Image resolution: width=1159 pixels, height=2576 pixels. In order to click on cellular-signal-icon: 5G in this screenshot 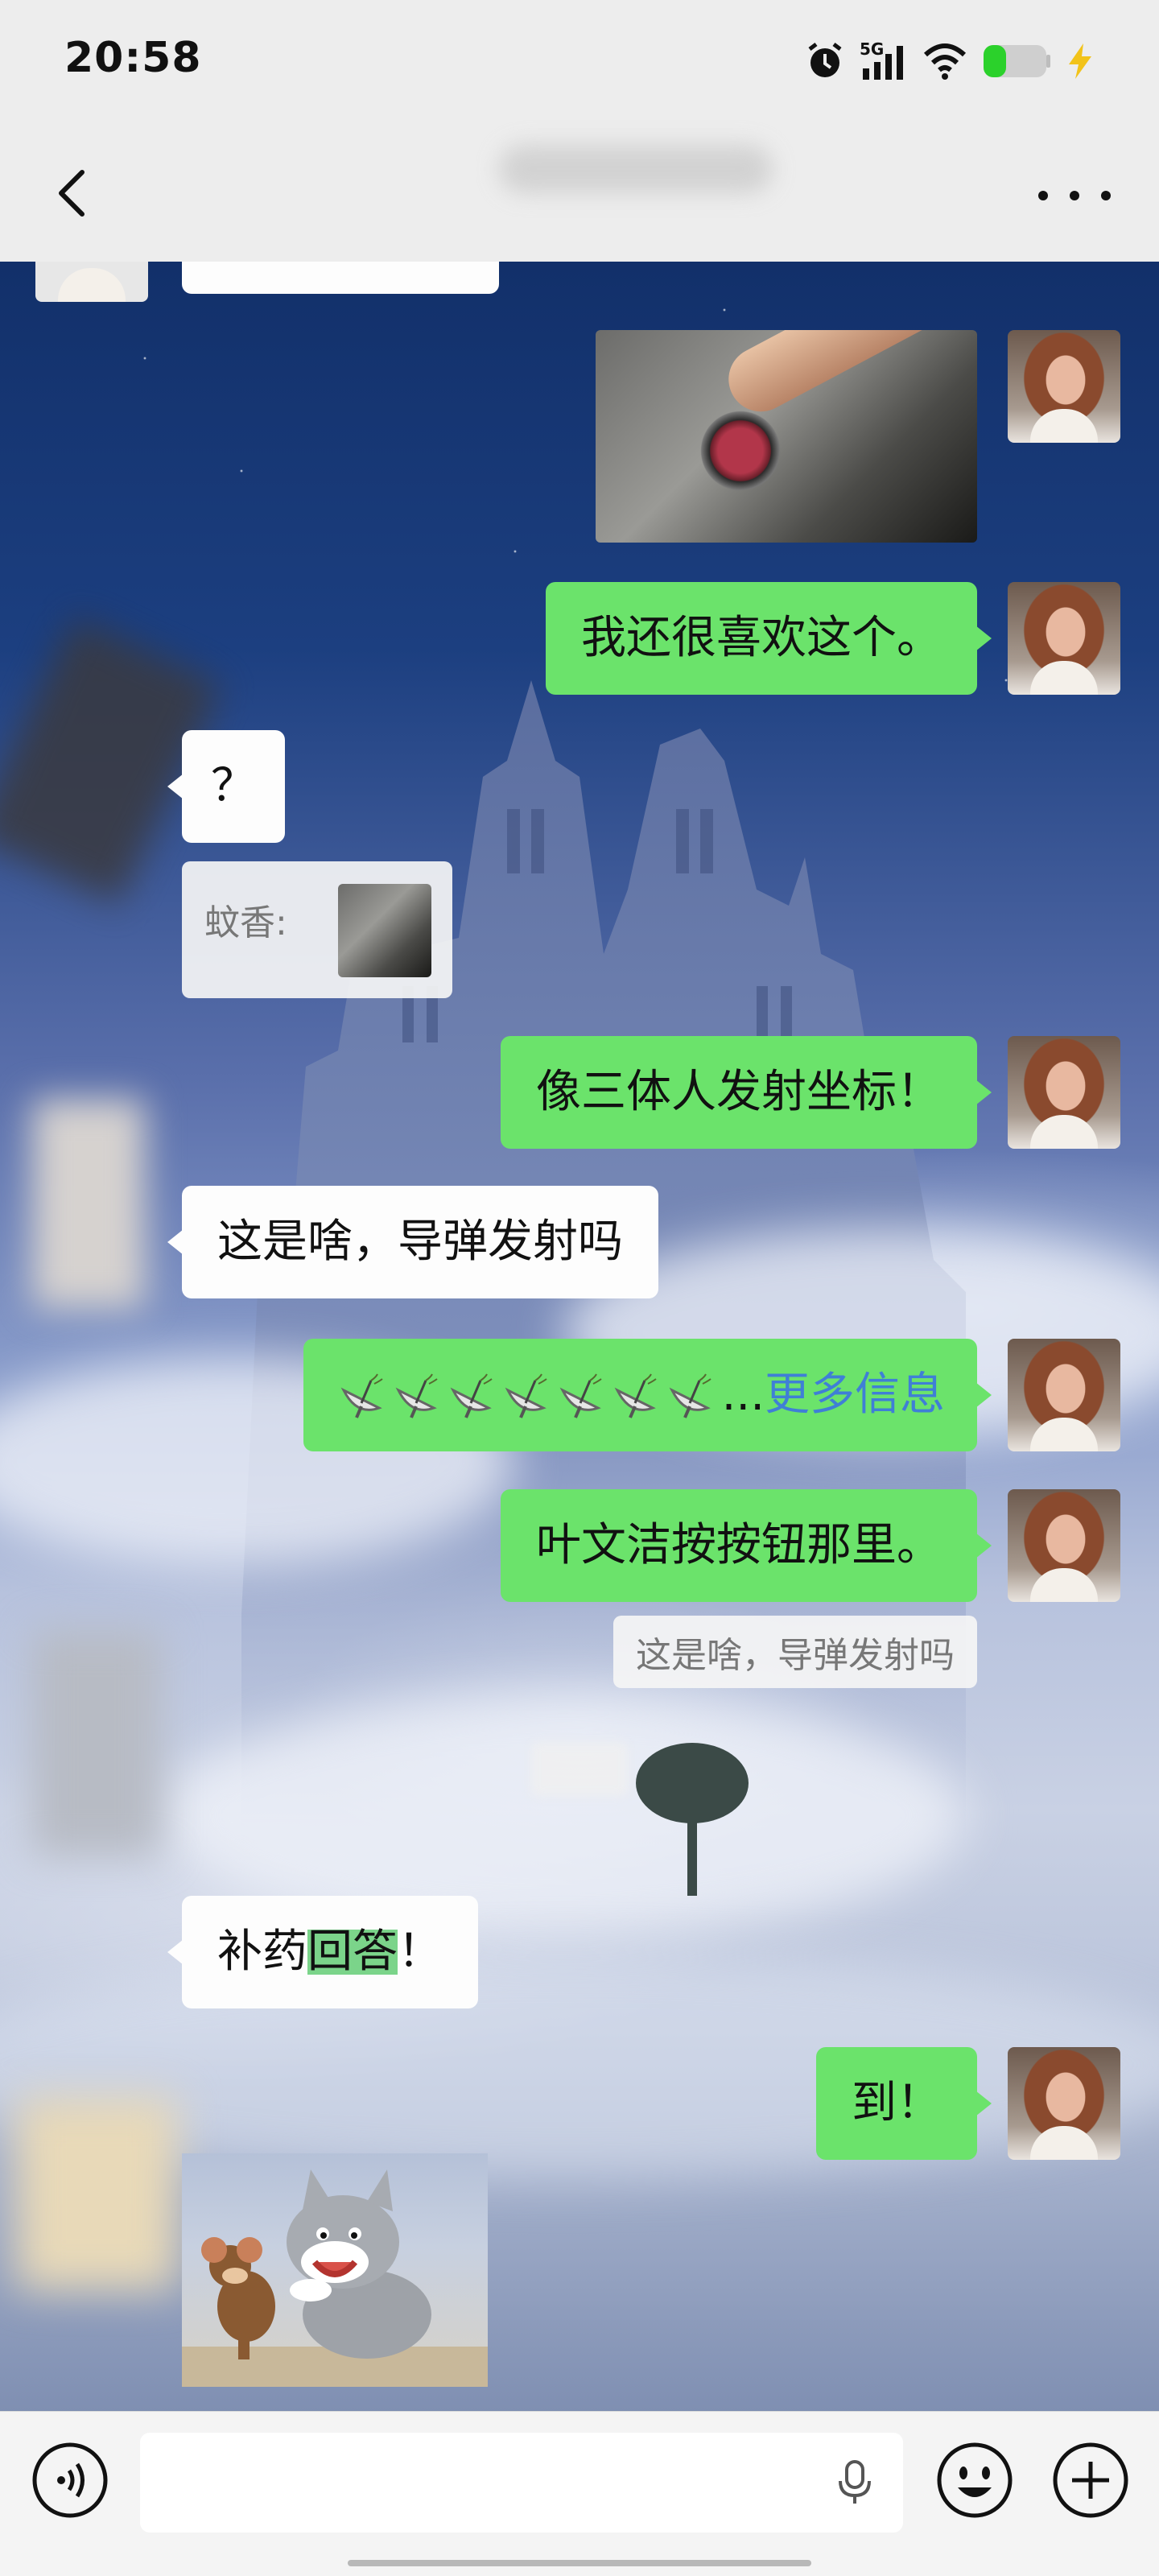, I will do `click(884, 61)`.